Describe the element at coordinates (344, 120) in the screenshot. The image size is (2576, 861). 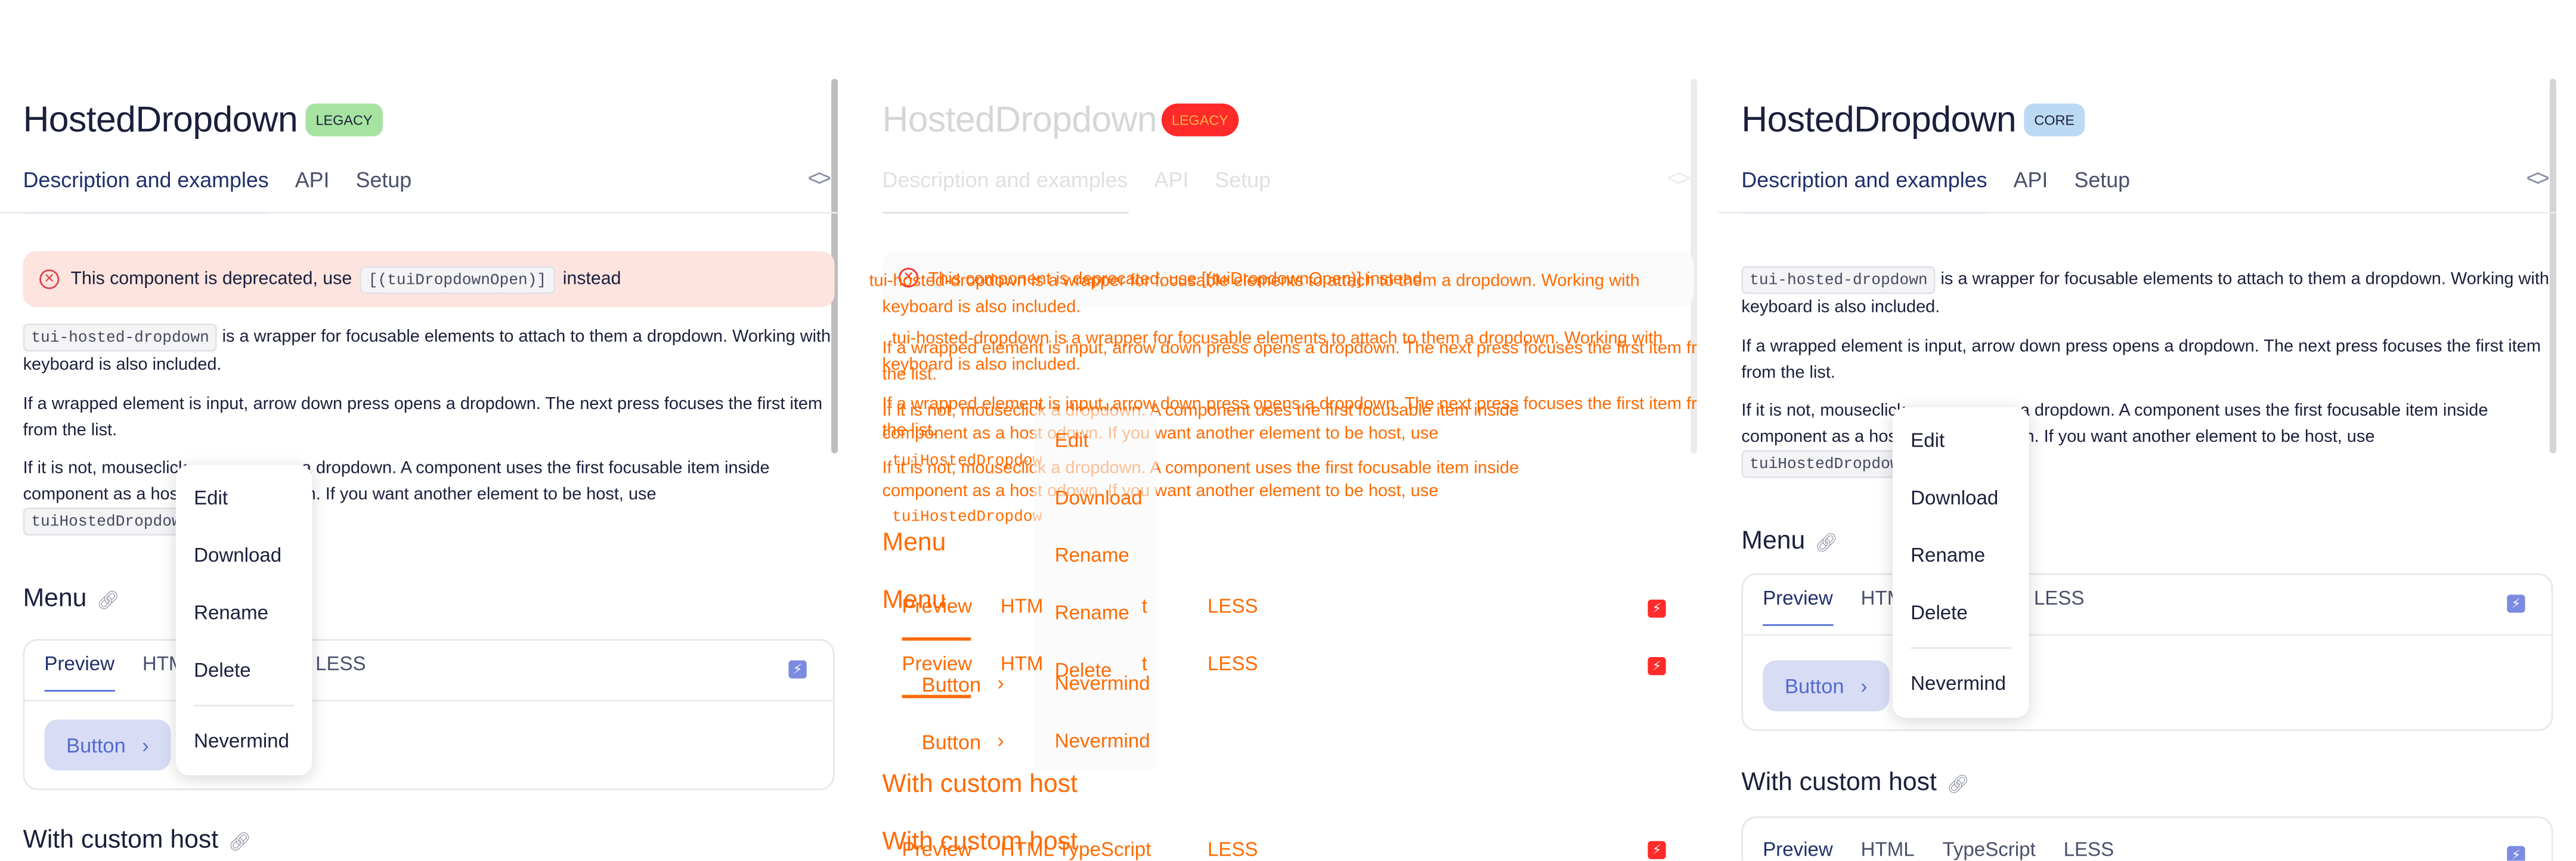
I see `legacy-badge: LEGACY` at that location.